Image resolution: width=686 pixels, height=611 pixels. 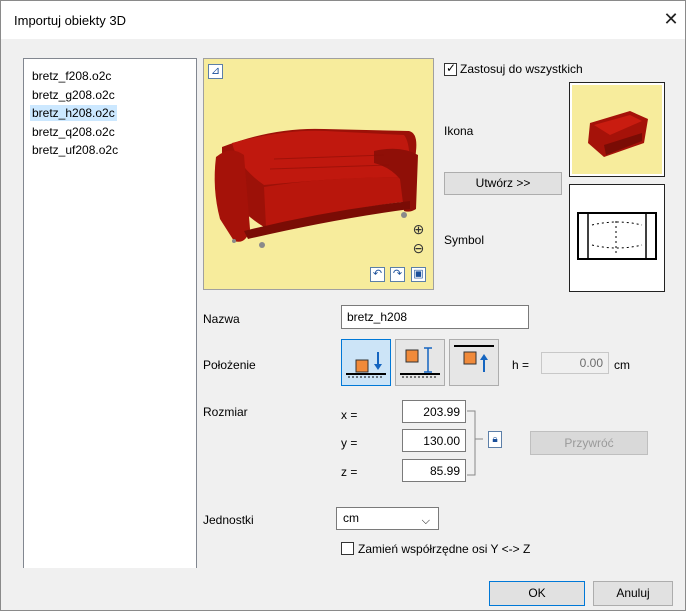 What do you see at coordinates (537, 593) in the screenshot?
I see `ok-button: OK` at bounding box center [537, 593].